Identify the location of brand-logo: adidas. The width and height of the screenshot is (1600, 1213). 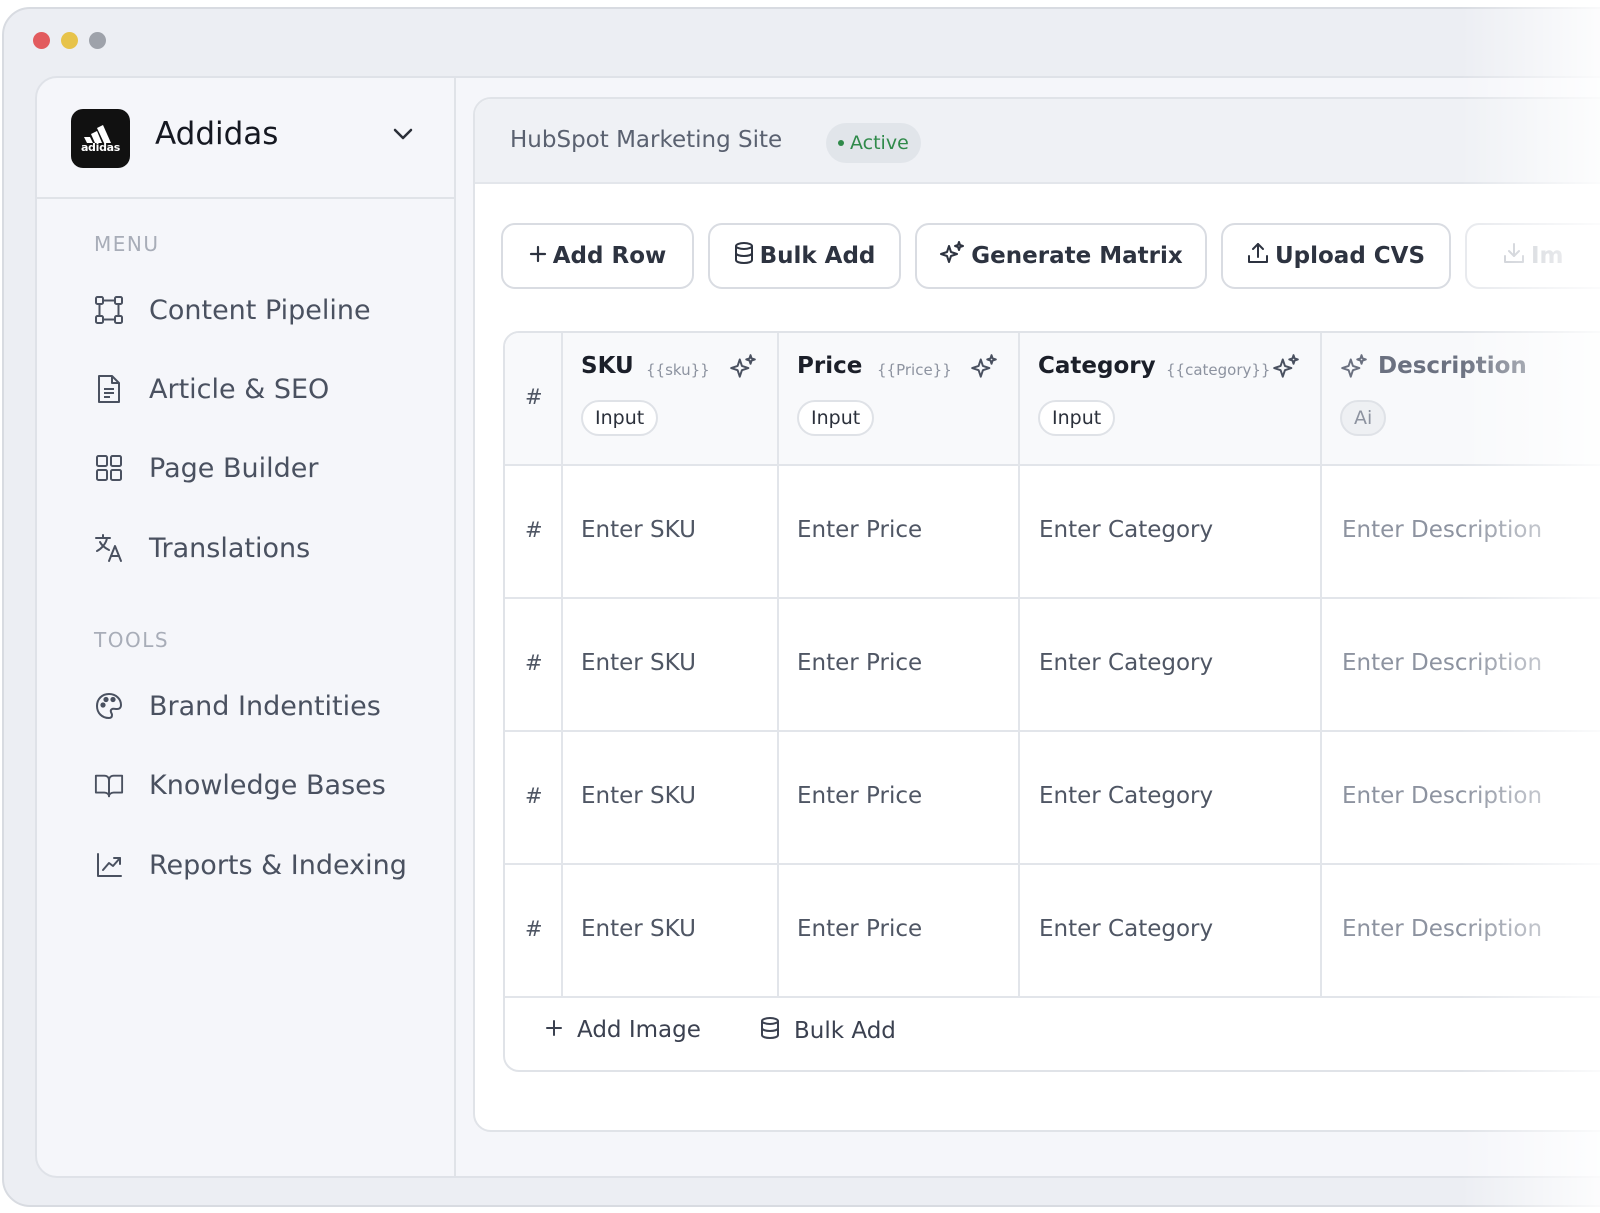
(100, 138).